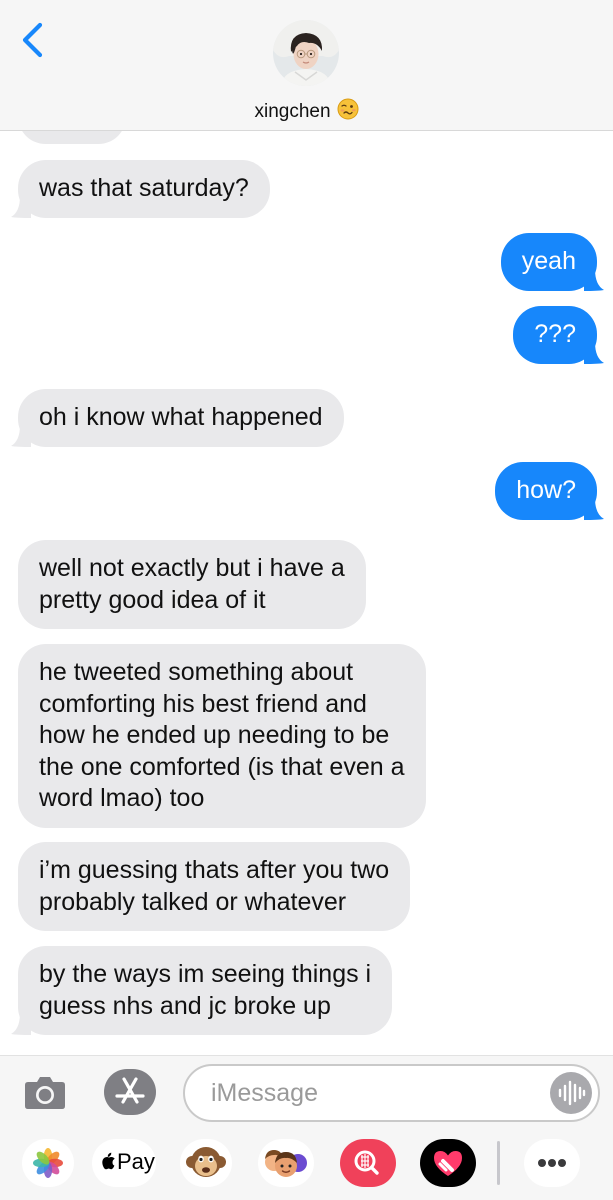 This screenshot has height=1200, width=613. I want to click on message-bubble-received: oh i know what happened, so click(177, 418).